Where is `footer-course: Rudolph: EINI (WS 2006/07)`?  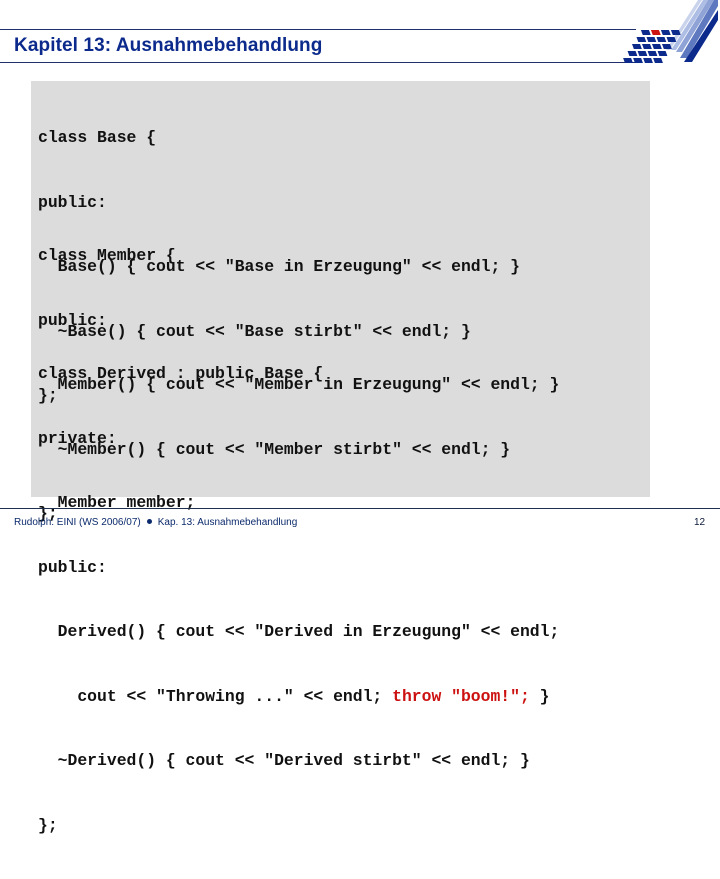
footer-course: Rudolph: EINI (WS 2006/07) is located at coordinates (77, 522).